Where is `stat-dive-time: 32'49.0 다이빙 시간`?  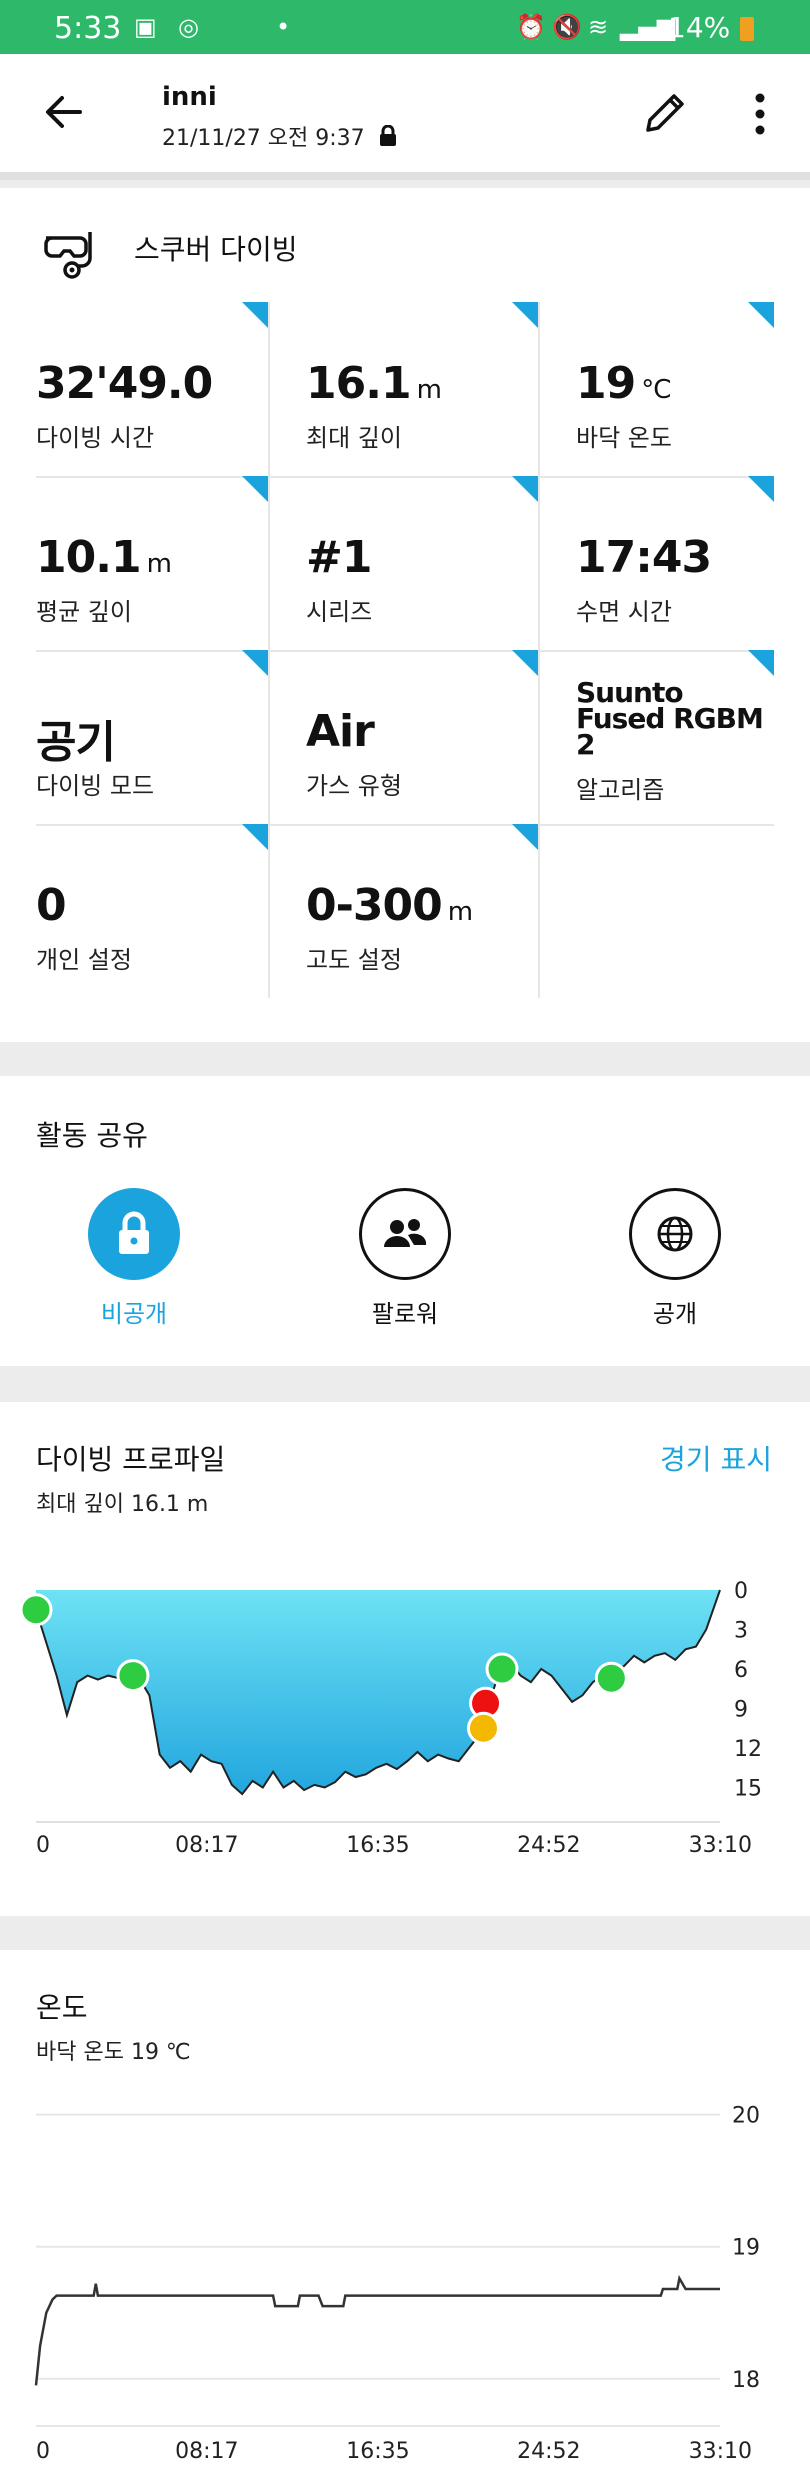
stat-dive-time: 32'49.0 다이빙 시간 is located at coordinates (152, 389).